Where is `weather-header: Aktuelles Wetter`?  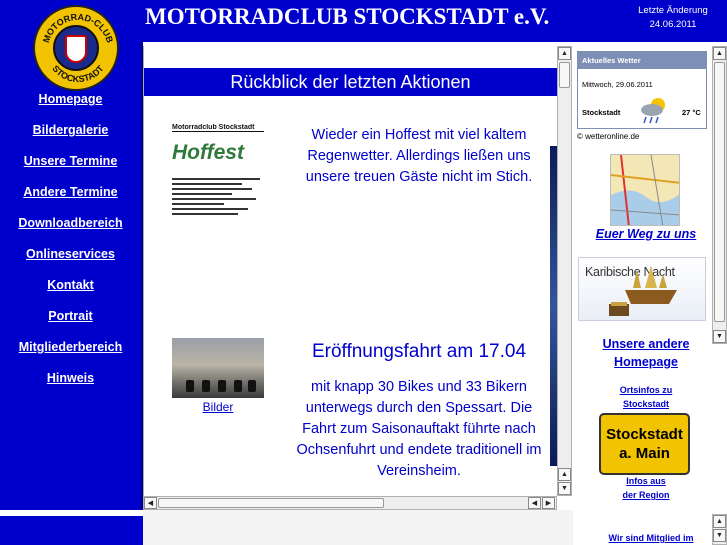
weather-header: Aktuelles Wetter is located at coordinates (642, 60).